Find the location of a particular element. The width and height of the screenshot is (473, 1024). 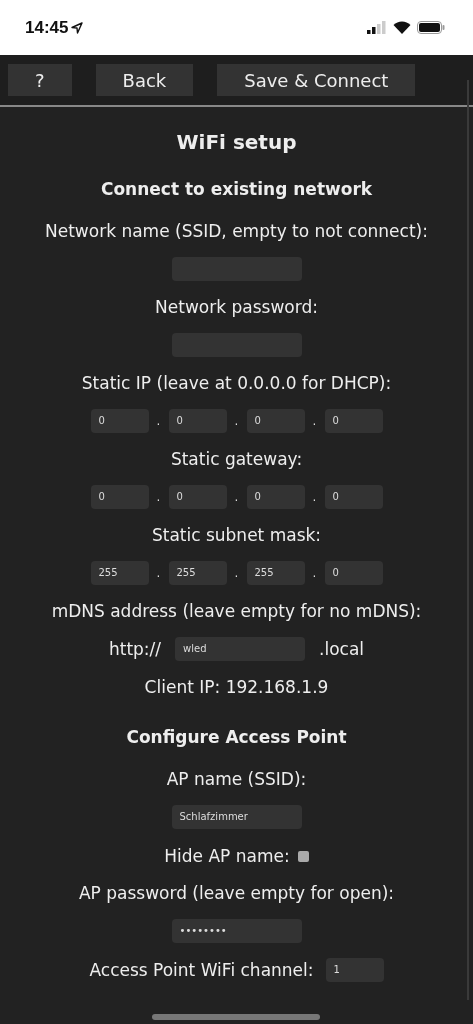

url-suffix: .local is located at coordinates (342, 649).